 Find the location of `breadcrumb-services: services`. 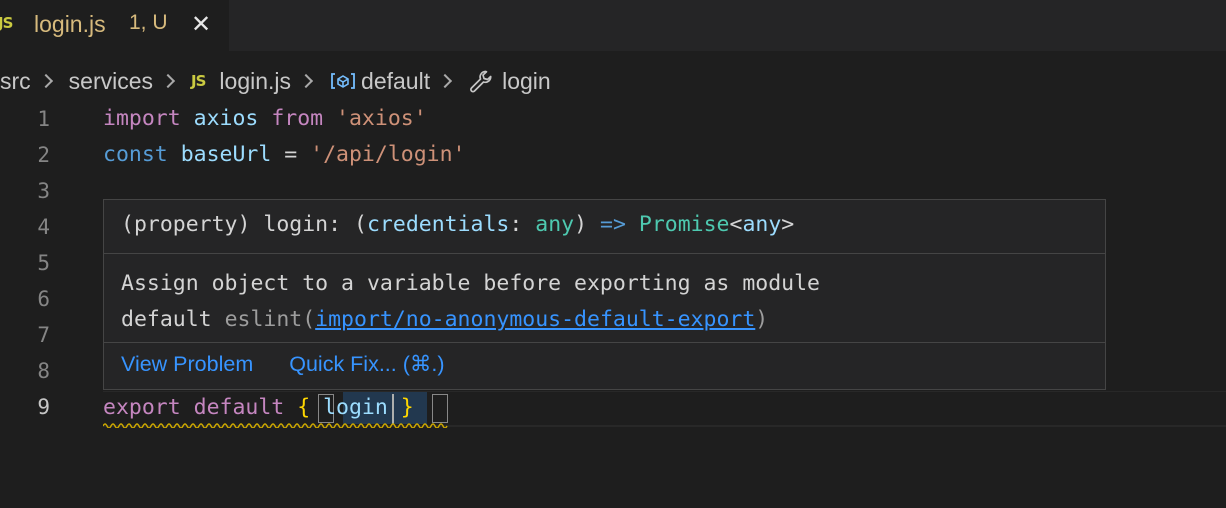

breadcrumb-services: services is located at coordinates (111, 81).